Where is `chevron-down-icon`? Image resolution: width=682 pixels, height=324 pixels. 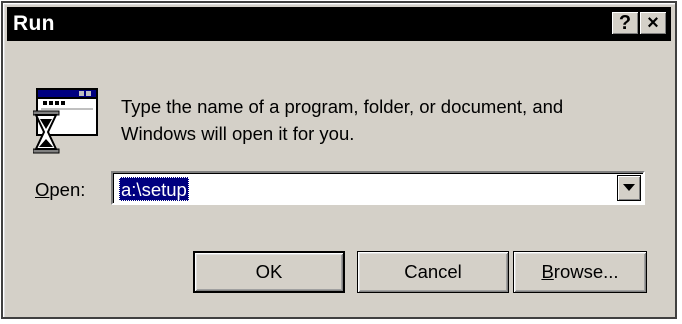
chevron-down-icon is located at coordinates (629, 187).